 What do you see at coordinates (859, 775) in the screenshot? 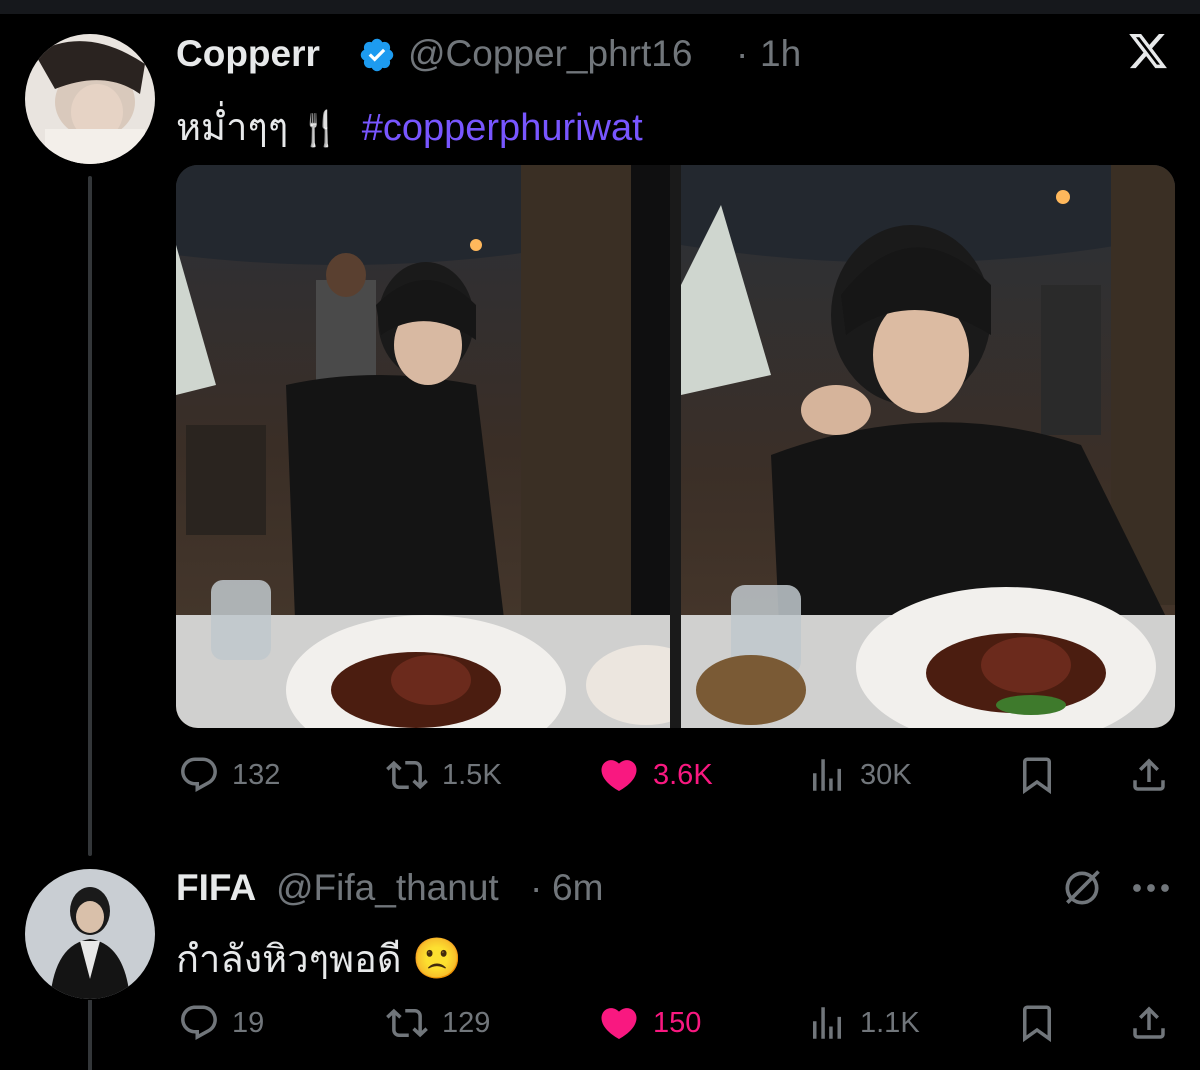
I see `views-button: 30K` at bounding box center [859, 775].